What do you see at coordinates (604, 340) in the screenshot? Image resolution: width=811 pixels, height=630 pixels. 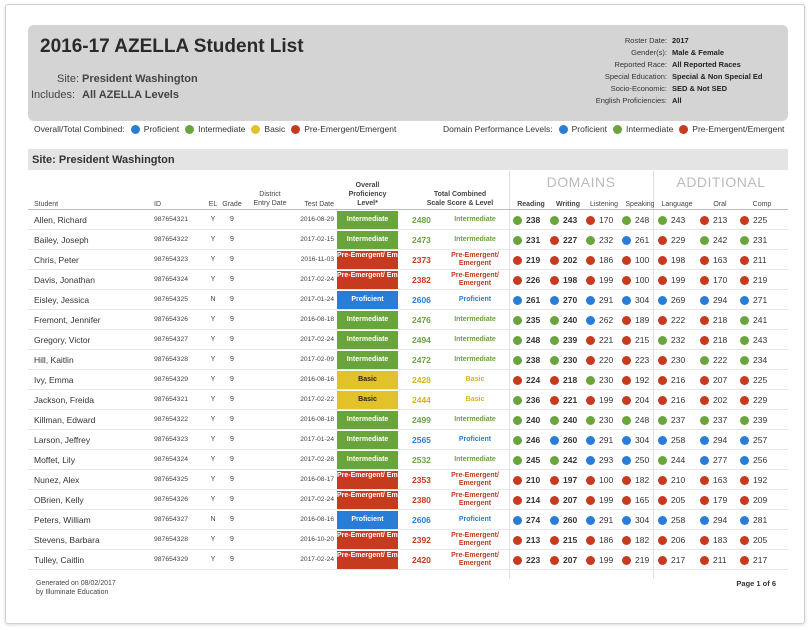 I see `listening-score: 221` at bounding box center [604, 340].